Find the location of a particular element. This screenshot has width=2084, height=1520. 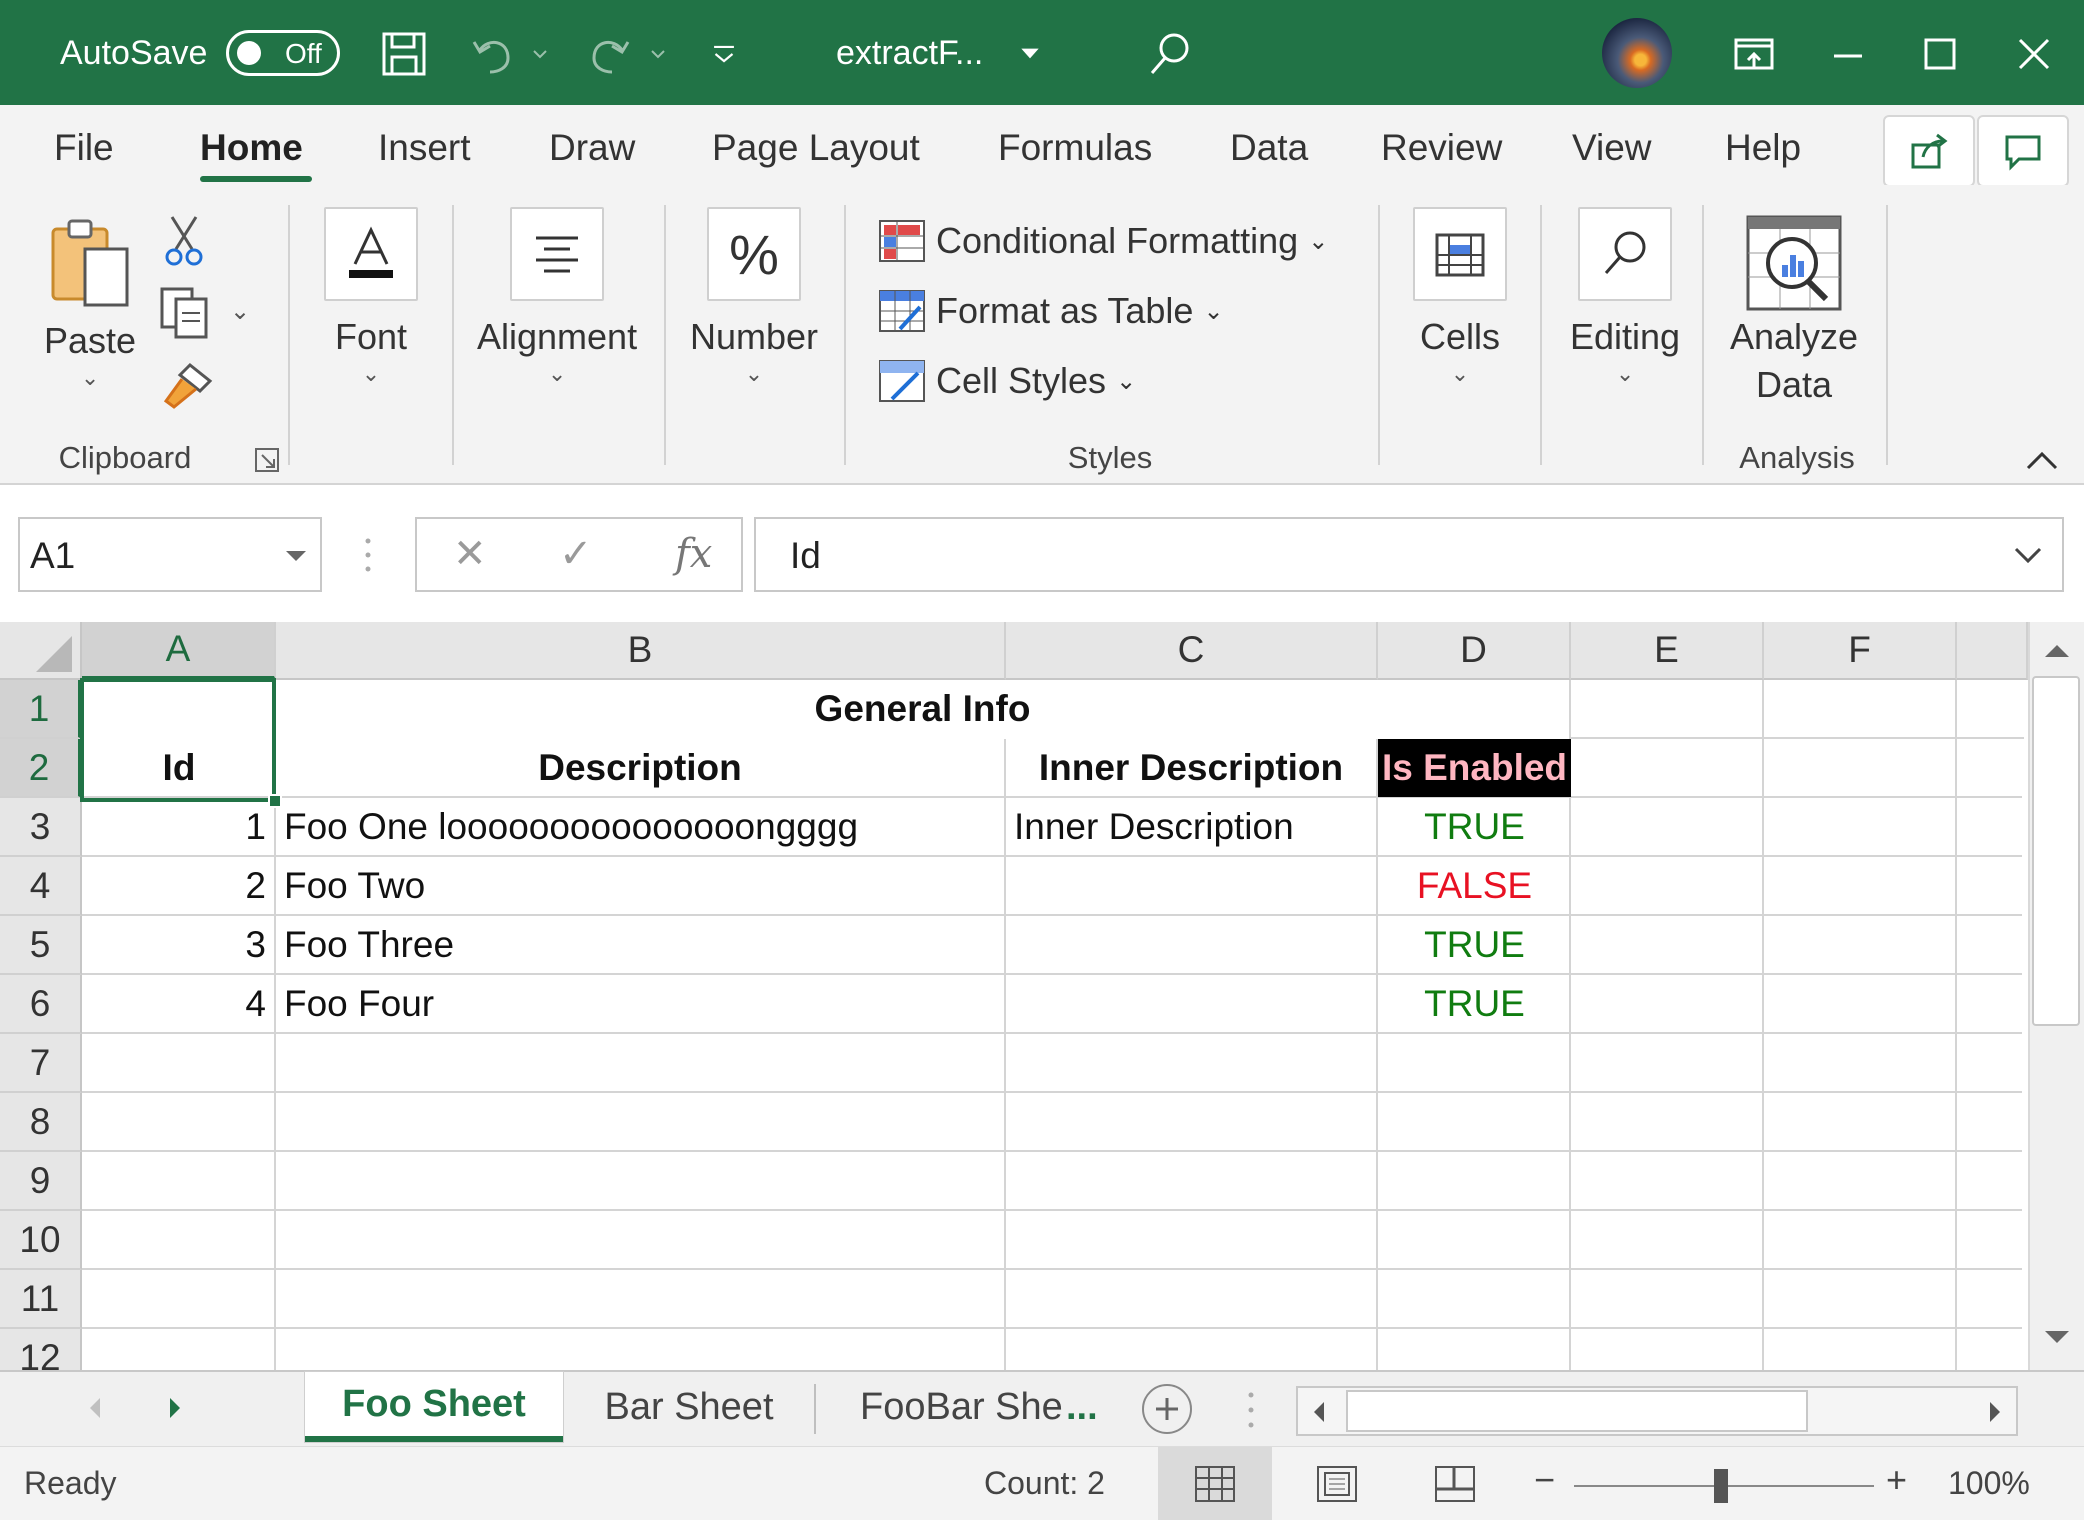

tab-view: View is located at coordinates (1612, 150).